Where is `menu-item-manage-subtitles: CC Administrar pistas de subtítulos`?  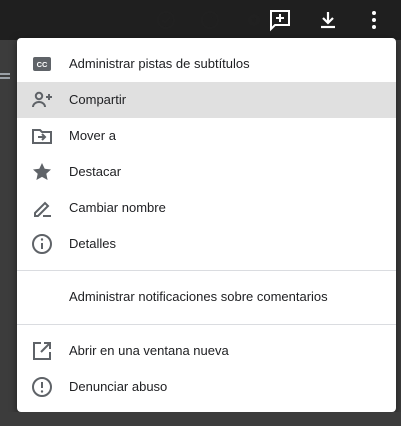 menu-item-manage-subtitles: CC Administrar pistas de subtítulos is located at coordinates (206, 64).